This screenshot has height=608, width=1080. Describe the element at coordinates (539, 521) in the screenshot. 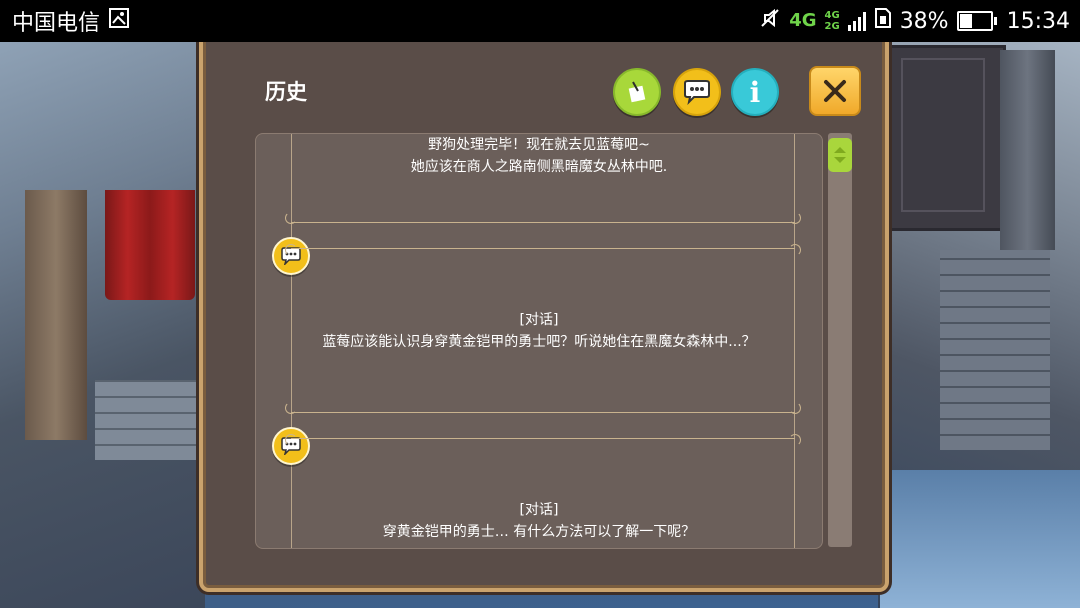

I see `log-entry: [对话] 穿黄金铠甲的勇士… 有什么方法可以了解一下呢？` at that location.